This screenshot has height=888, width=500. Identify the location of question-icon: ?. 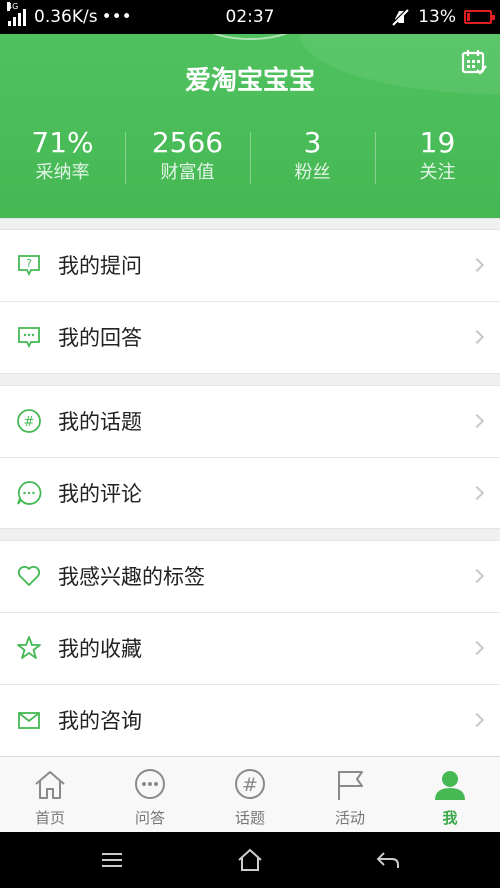
(29, 266).